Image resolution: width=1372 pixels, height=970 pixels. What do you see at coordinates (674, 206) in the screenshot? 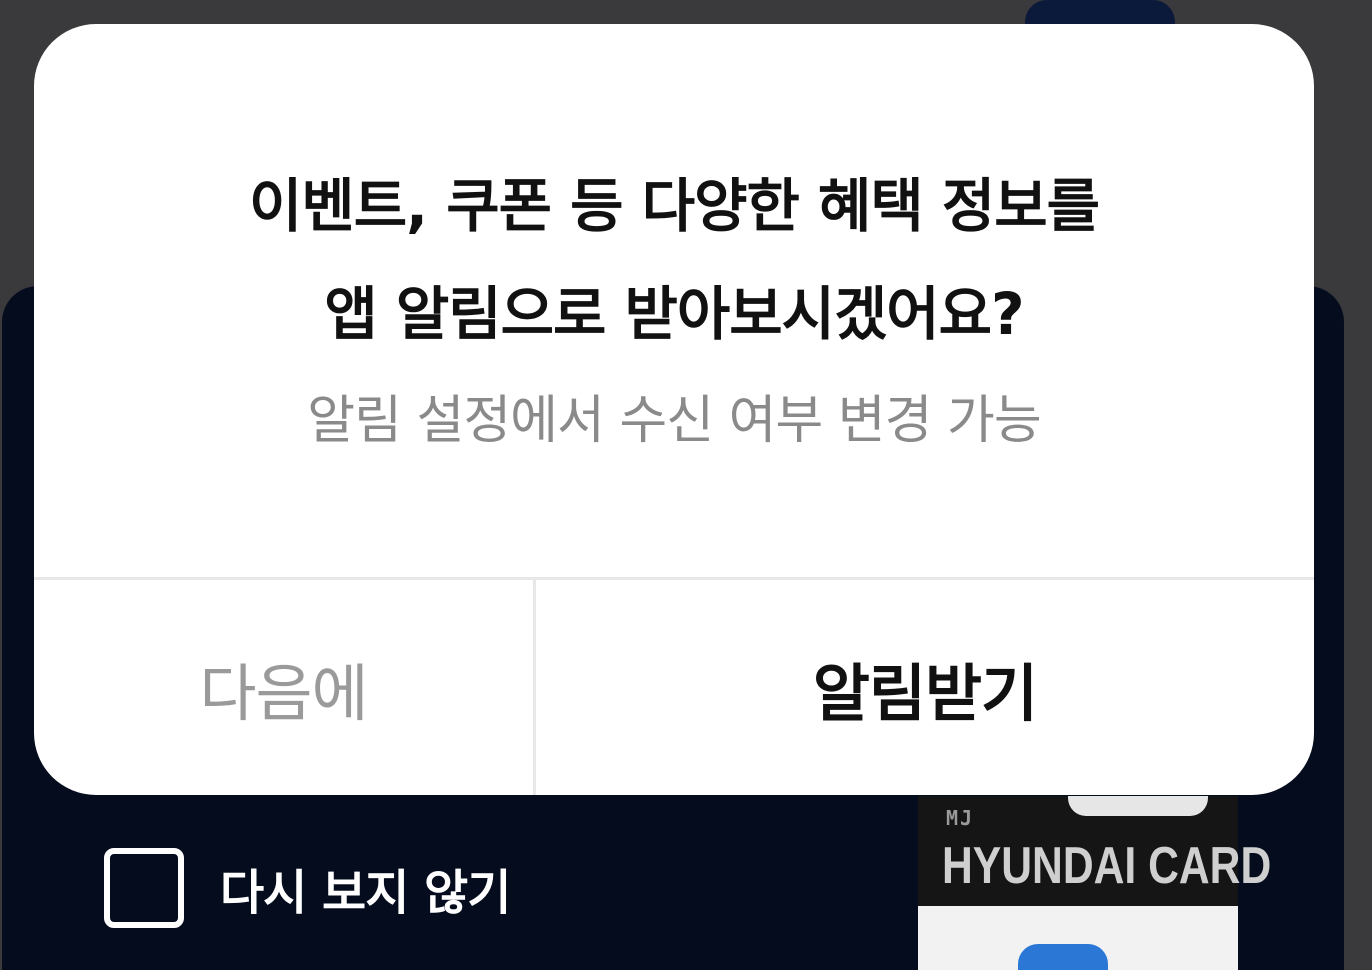
I see `dialog-title-line-1: 이벤트, 쿠폰 등 다양한 혜택 정보를` at bounding box center [674, 206].